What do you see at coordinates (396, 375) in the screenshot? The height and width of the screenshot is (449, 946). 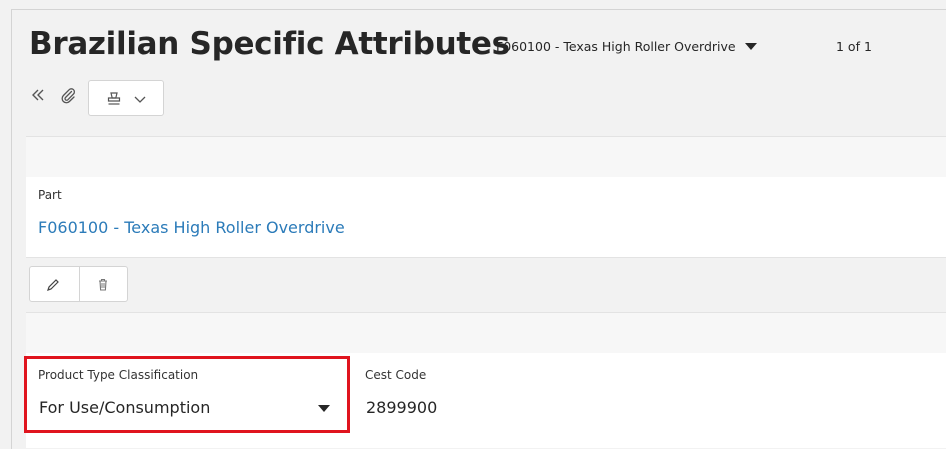 I see `cest-code-label: Cest Code` at bounding box center [396, 375].